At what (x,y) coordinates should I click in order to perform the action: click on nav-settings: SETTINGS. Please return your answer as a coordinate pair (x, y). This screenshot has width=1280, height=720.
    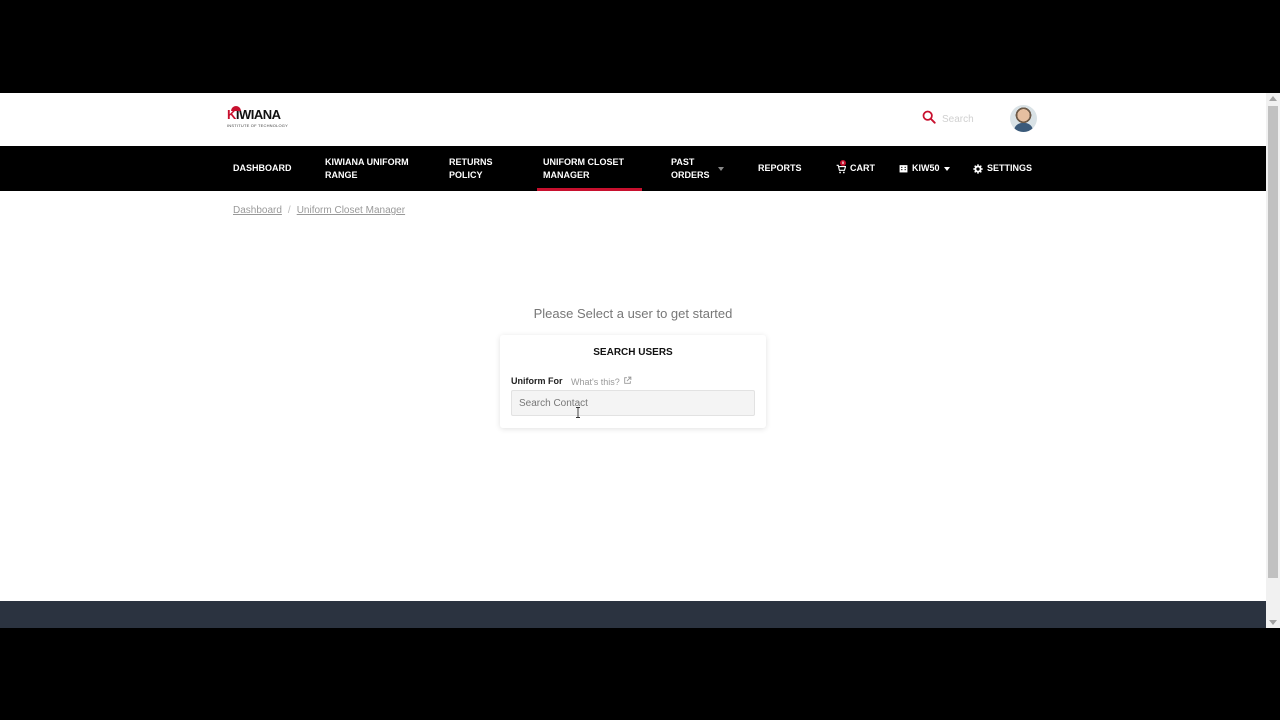
    Looking at the image, I should click on (1002, 168).